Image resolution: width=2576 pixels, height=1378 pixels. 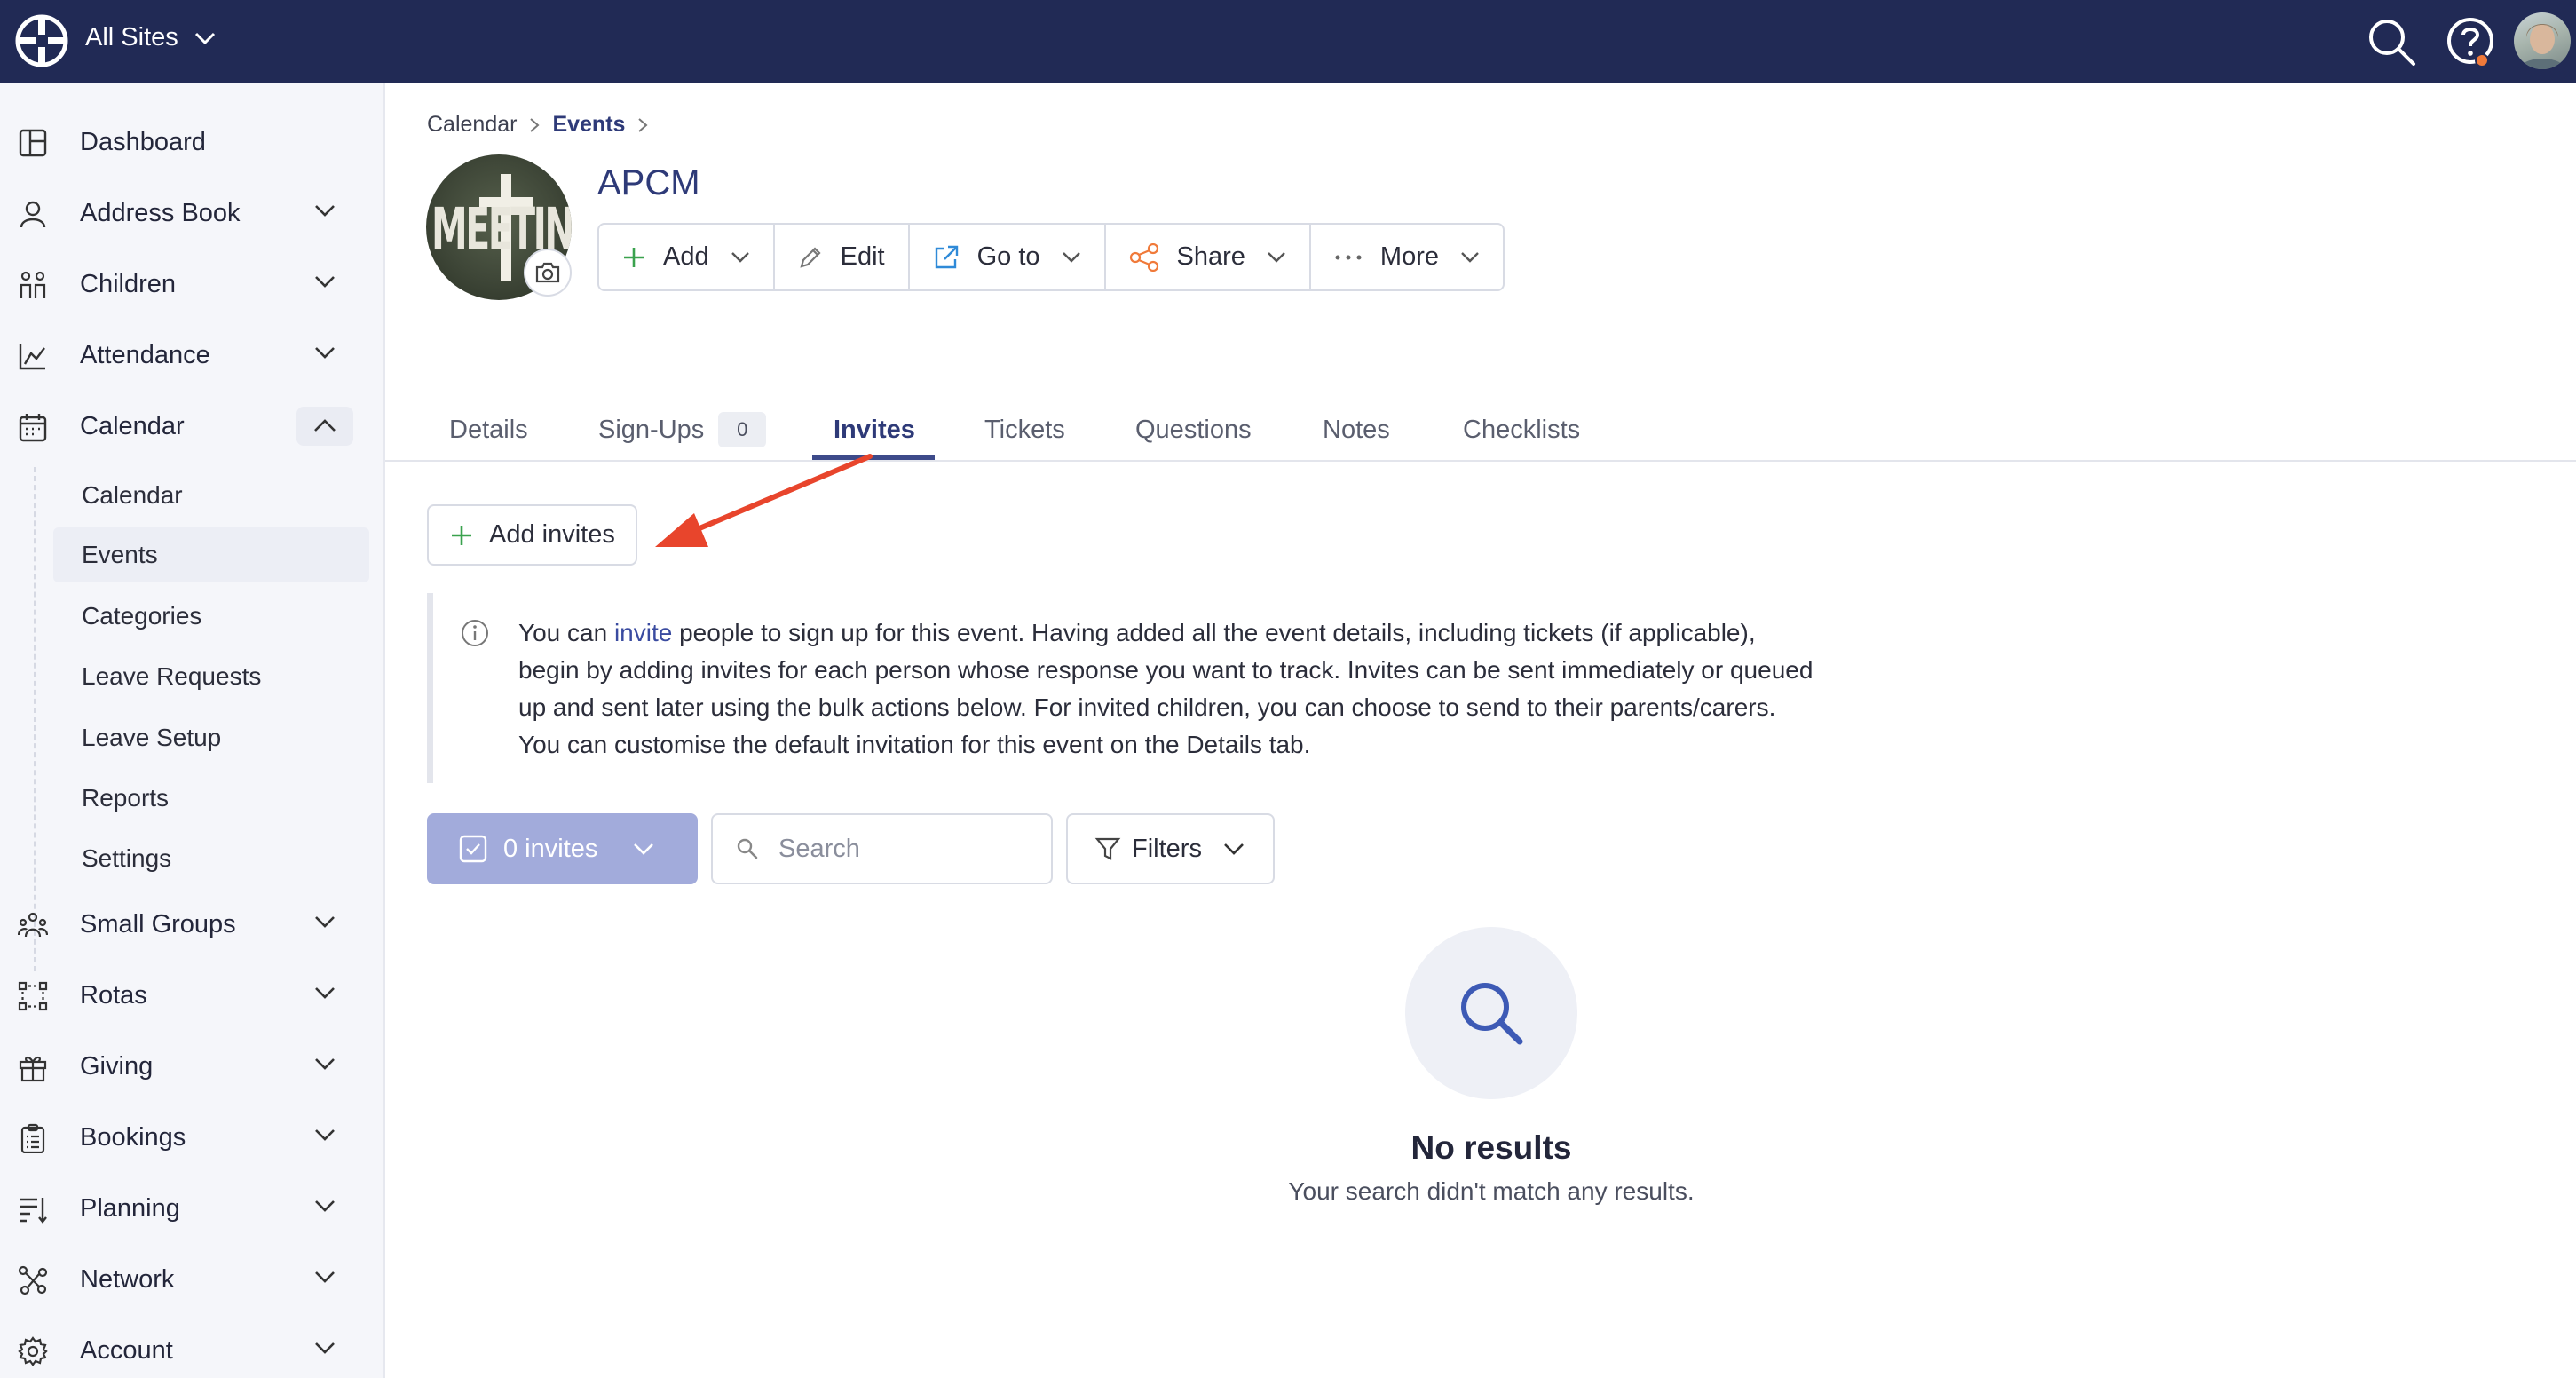 I want to click on clipboard-icon, so click(x=33, y=1138).